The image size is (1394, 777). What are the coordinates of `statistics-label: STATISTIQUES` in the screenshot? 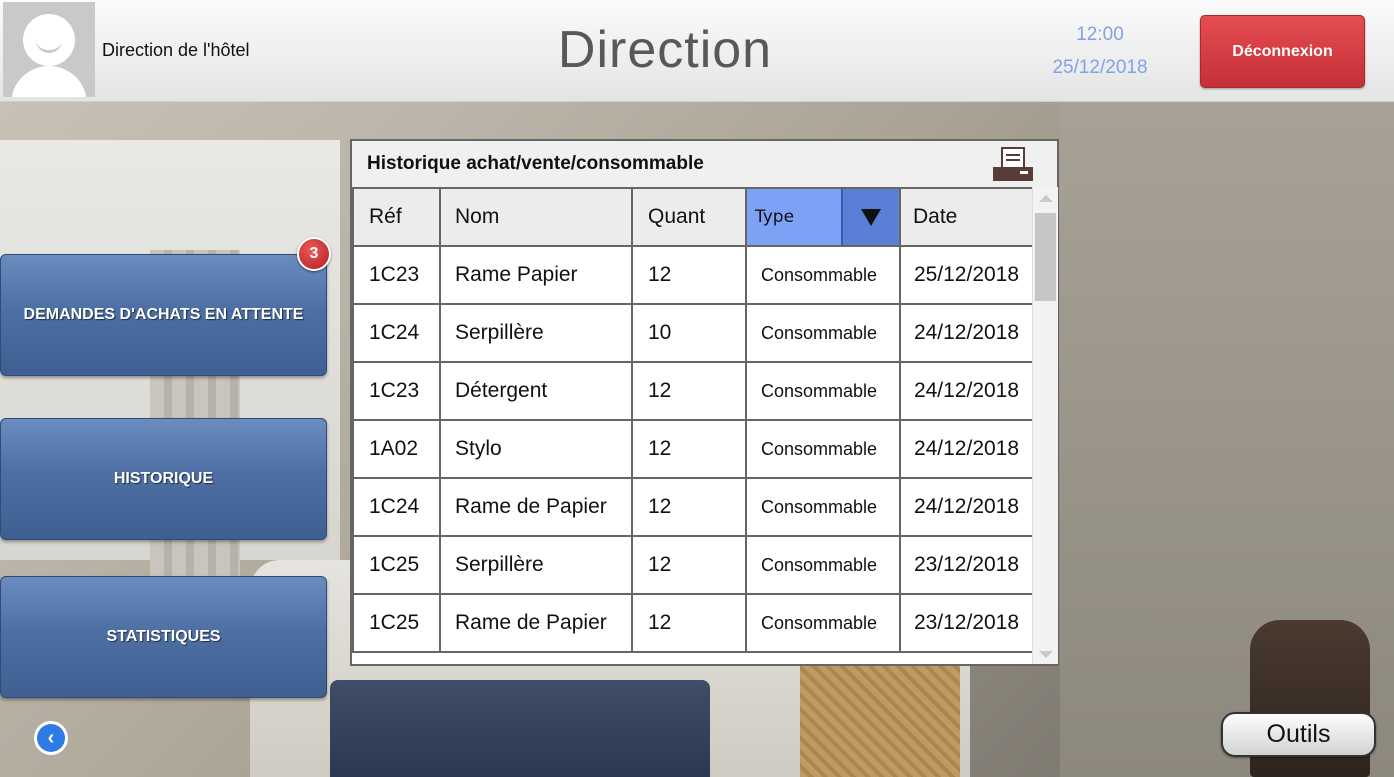 It's located at (163, 636).